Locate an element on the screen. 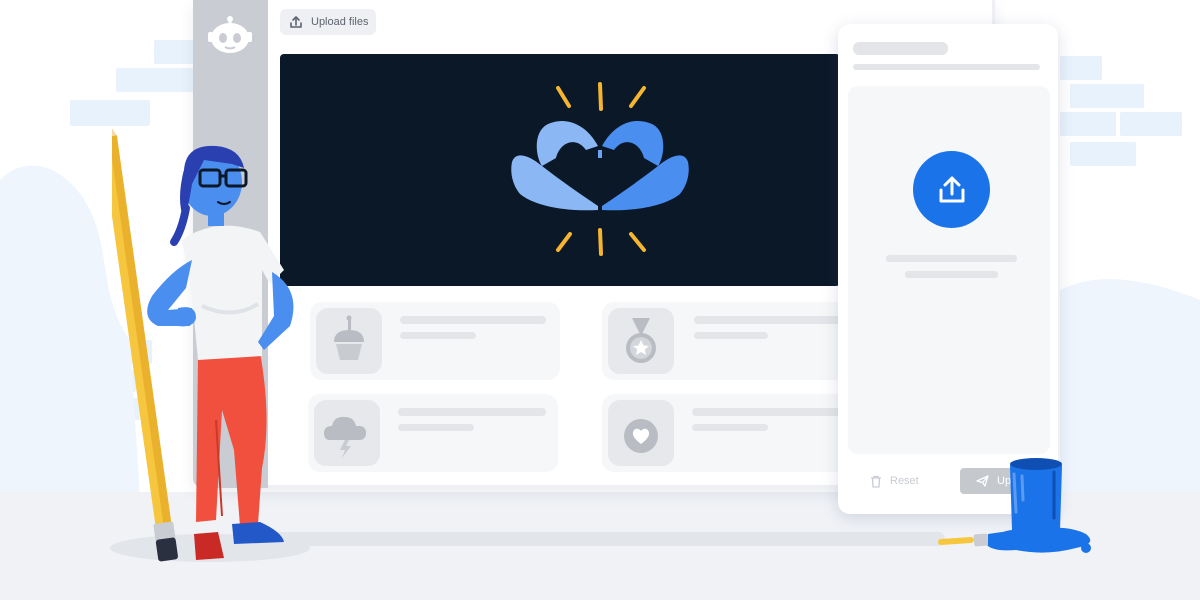 This screenshot has height=600, width=1200. medal-icon is located at coordinates (641, 340).